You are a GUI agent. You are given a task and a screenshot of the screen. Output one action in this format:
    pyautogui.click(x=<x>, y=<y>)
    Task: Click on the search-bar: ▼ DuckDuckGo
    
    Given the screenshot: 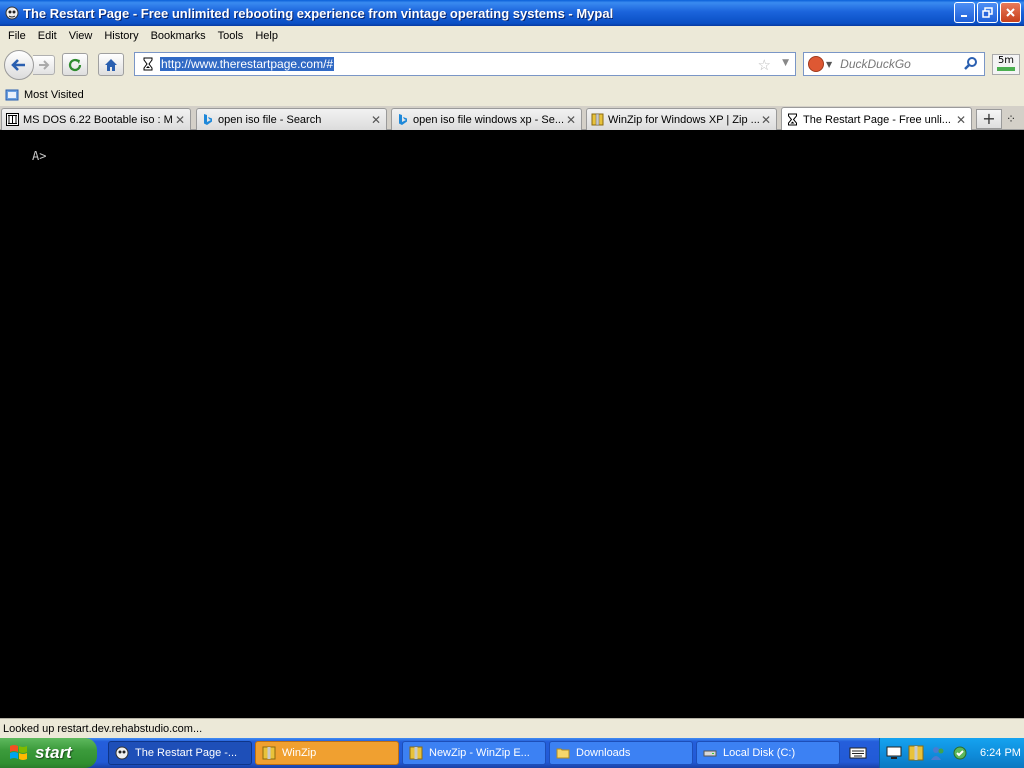 What is the action you would take?
    pyautogui.click(x=894, y=64)
    